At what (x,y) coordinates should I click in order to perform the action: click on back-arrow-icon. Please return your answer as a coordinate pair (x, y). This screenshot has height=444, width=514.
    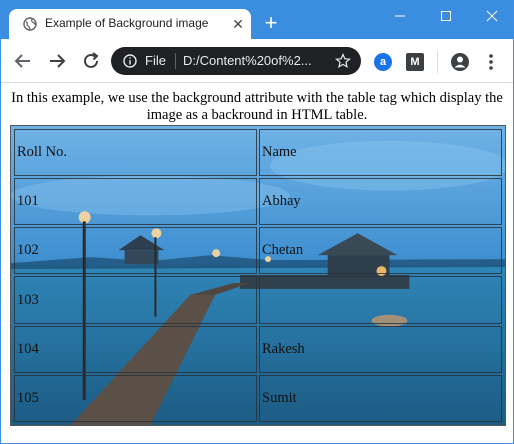
    Looking at the image, I should click on (23, 61).